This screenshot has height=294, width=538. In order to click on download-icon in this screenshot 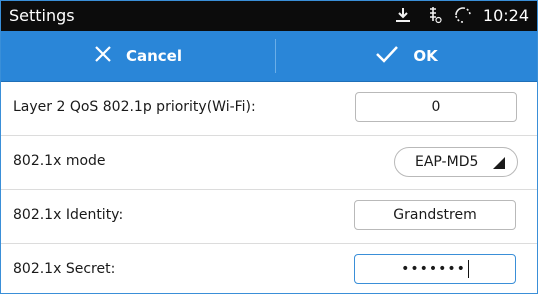, I will do `click(403, 15)`.